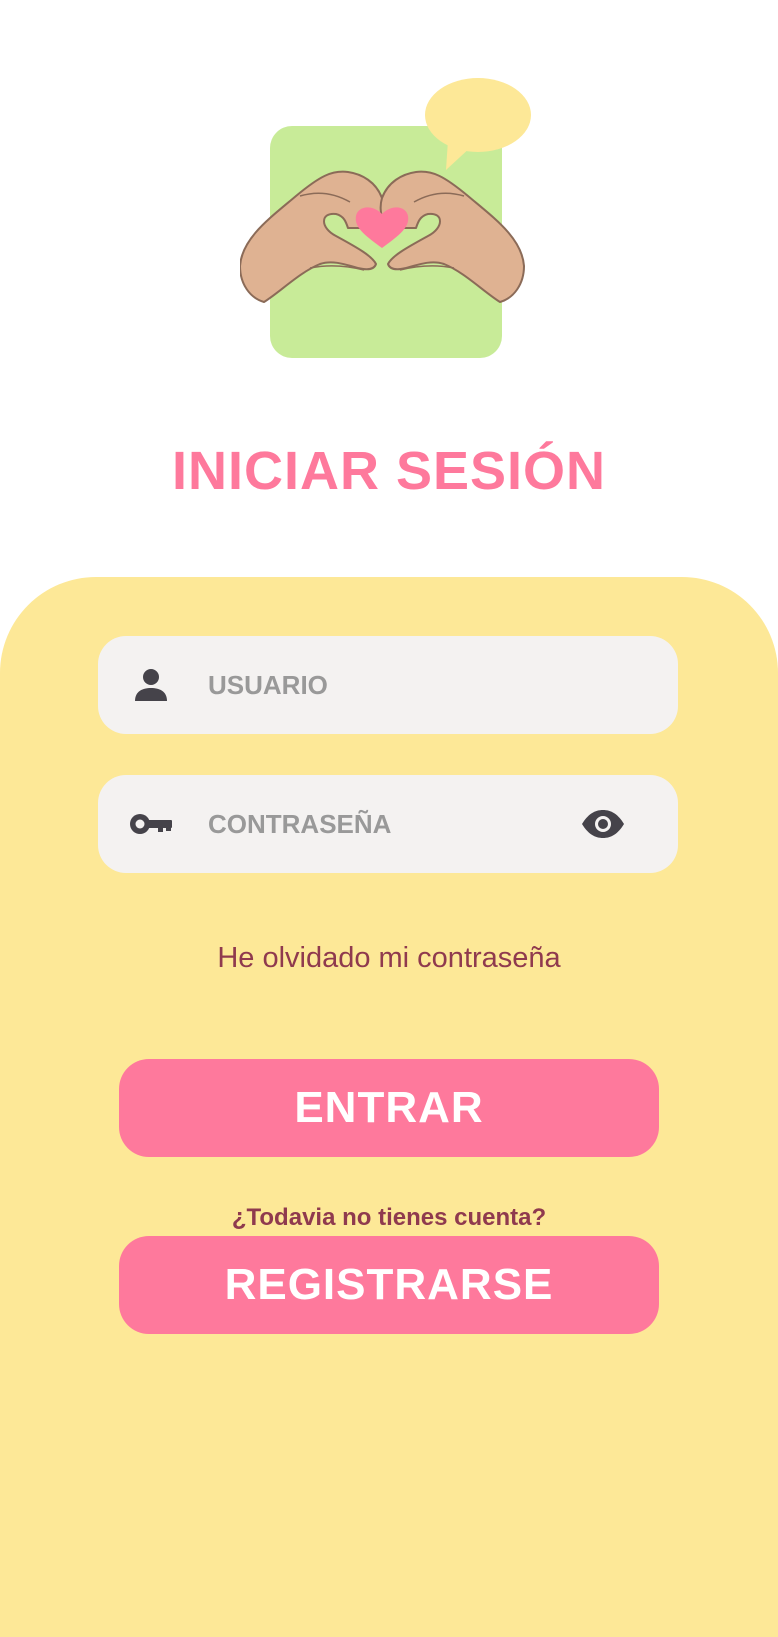 The image size is (778, 1637). I want to click on key-icon, so click(151, 824).